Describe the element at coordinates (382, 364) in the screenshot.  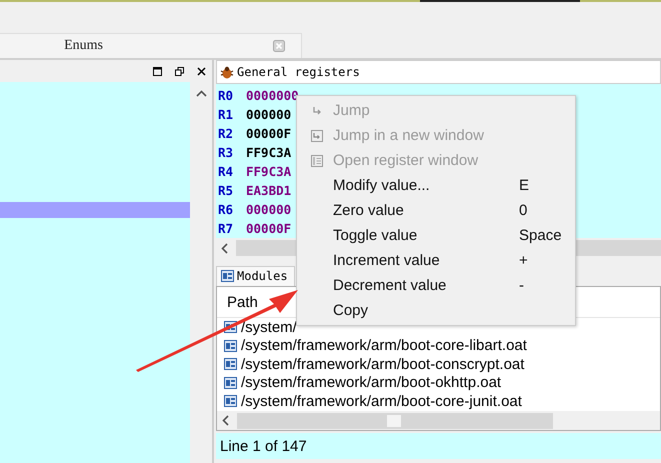
I see `module-path: /system/framework/arm/boot-conscrypt.oat` at that location.